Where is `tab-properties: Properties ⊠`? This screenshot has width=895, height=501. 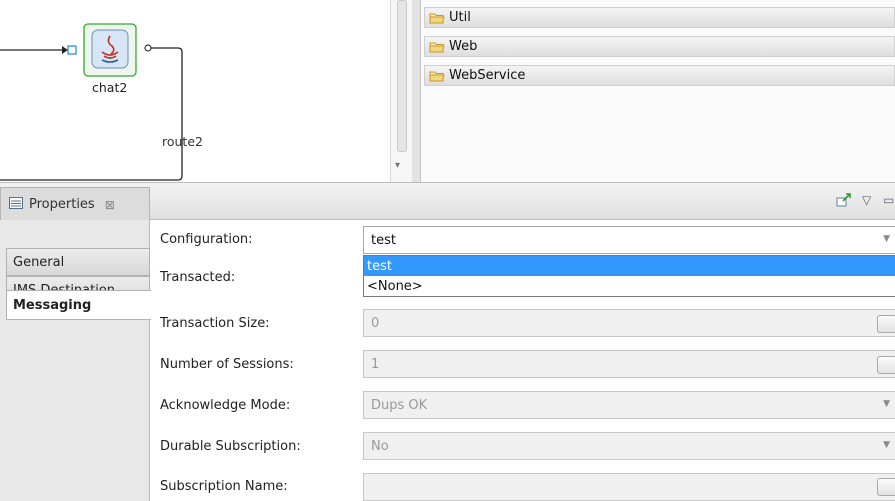 tab-properties: Properties ⊠ is located at coordinates (75, 204).